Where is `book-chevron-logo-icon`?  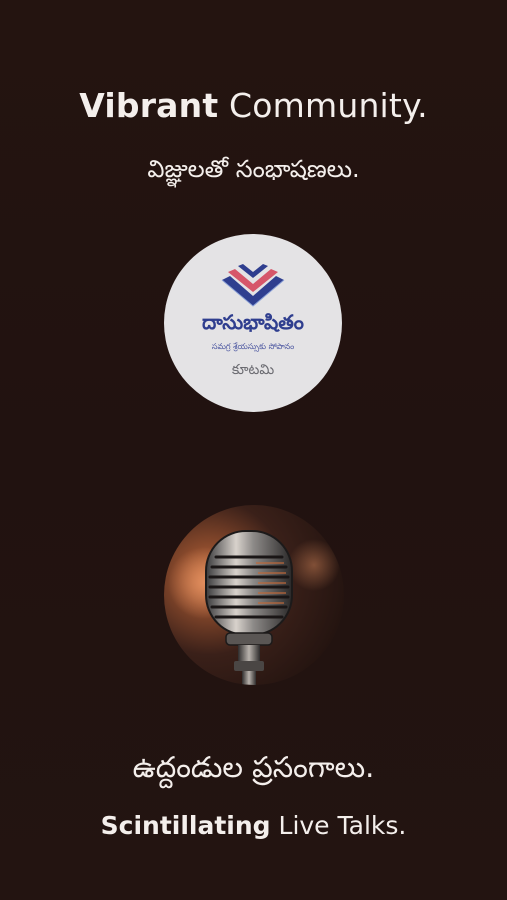
book-chevron-logo-icon is located at coordinates (253, 285).